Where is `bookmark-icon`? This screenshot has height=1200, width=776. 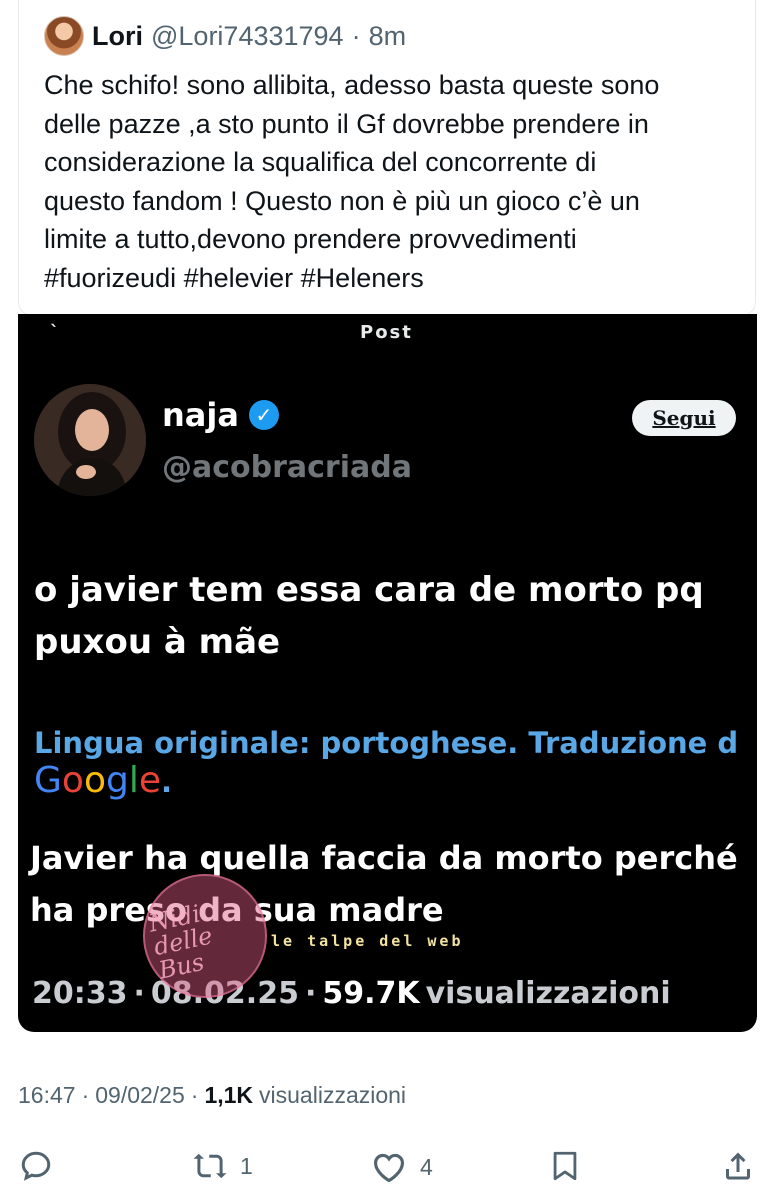 bookmark-icon is located at coordinates (565, 1166).